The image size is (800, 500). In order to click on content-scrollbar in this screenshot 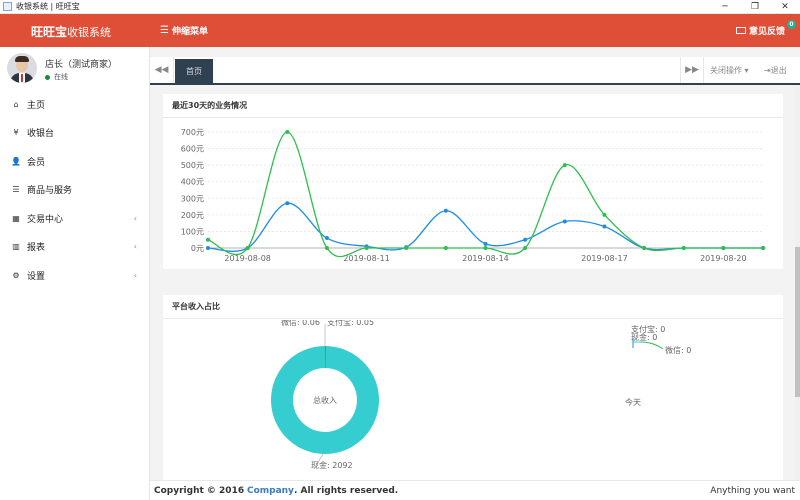, I will do `click(797, 283)`.